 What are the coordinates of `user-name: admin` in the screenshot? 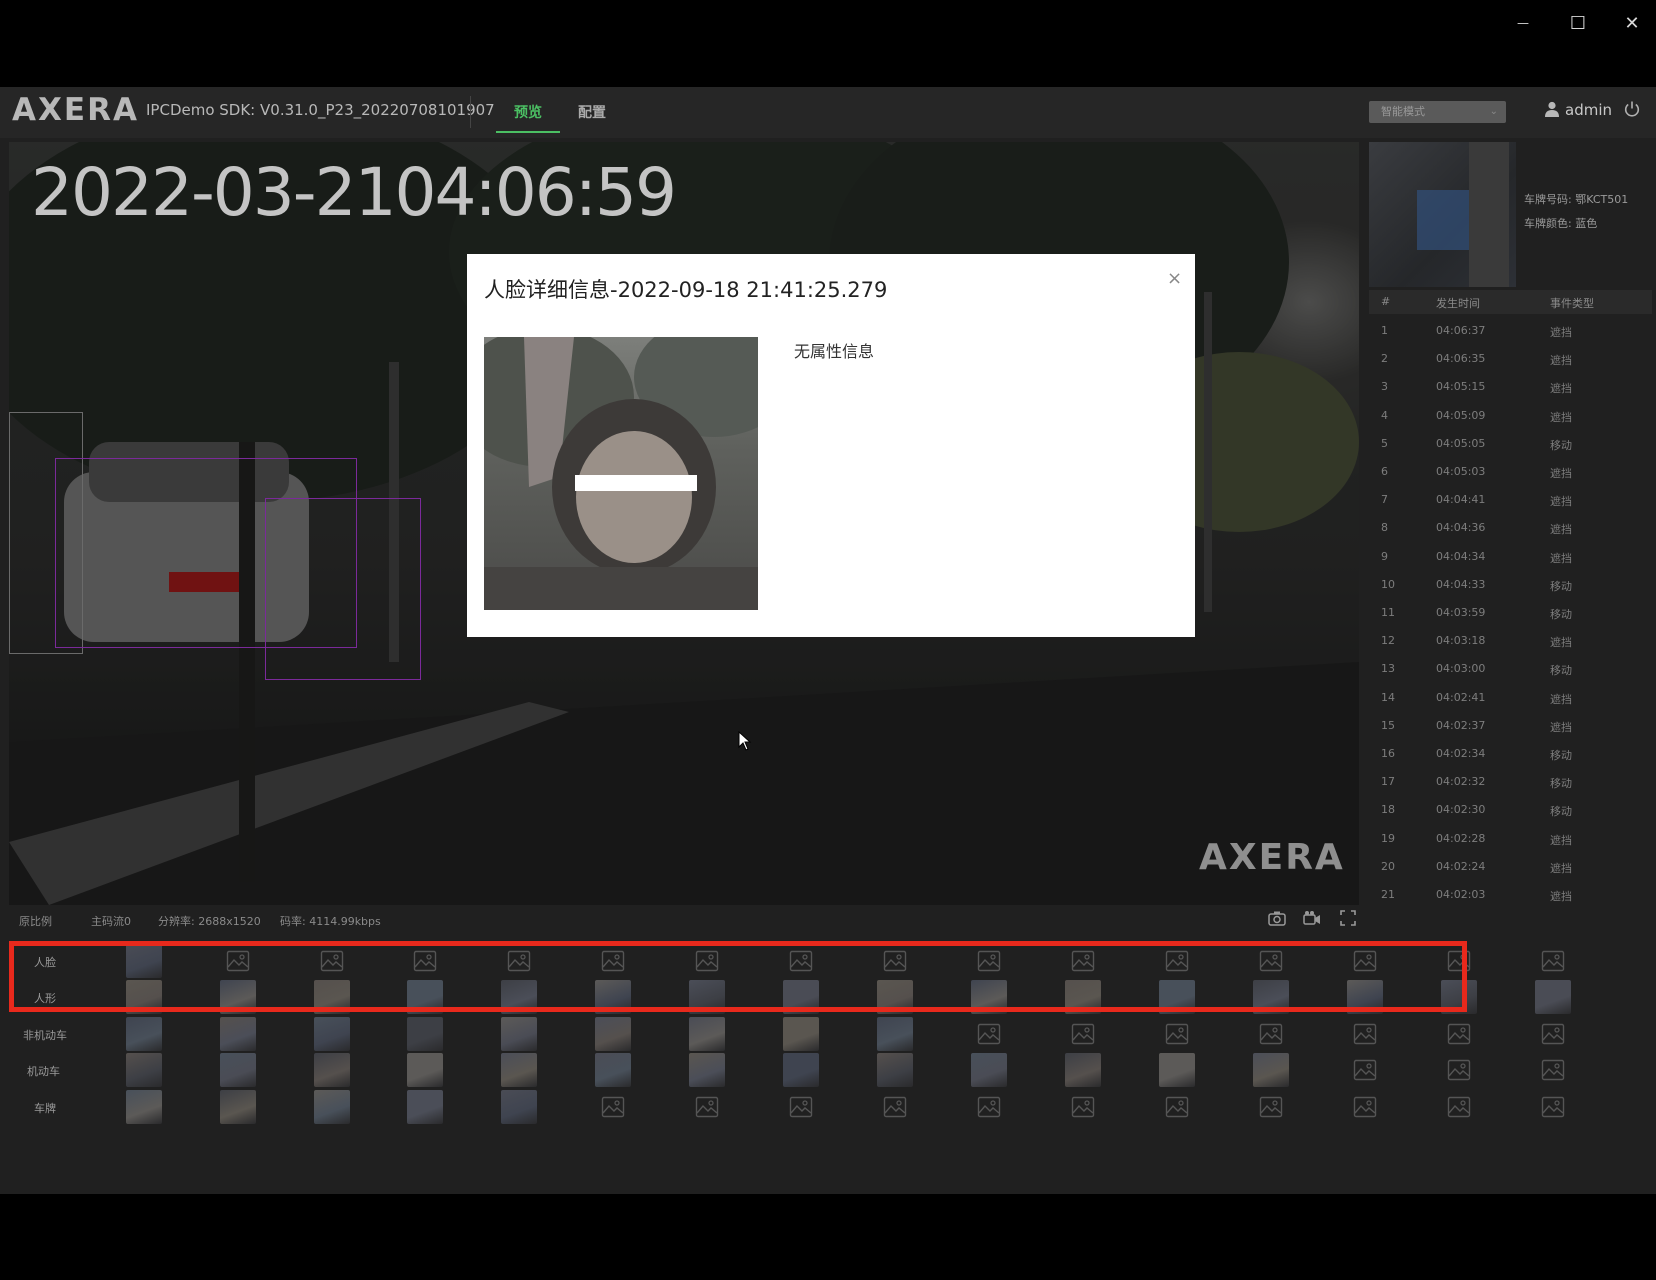 It's located at (1588, 110).